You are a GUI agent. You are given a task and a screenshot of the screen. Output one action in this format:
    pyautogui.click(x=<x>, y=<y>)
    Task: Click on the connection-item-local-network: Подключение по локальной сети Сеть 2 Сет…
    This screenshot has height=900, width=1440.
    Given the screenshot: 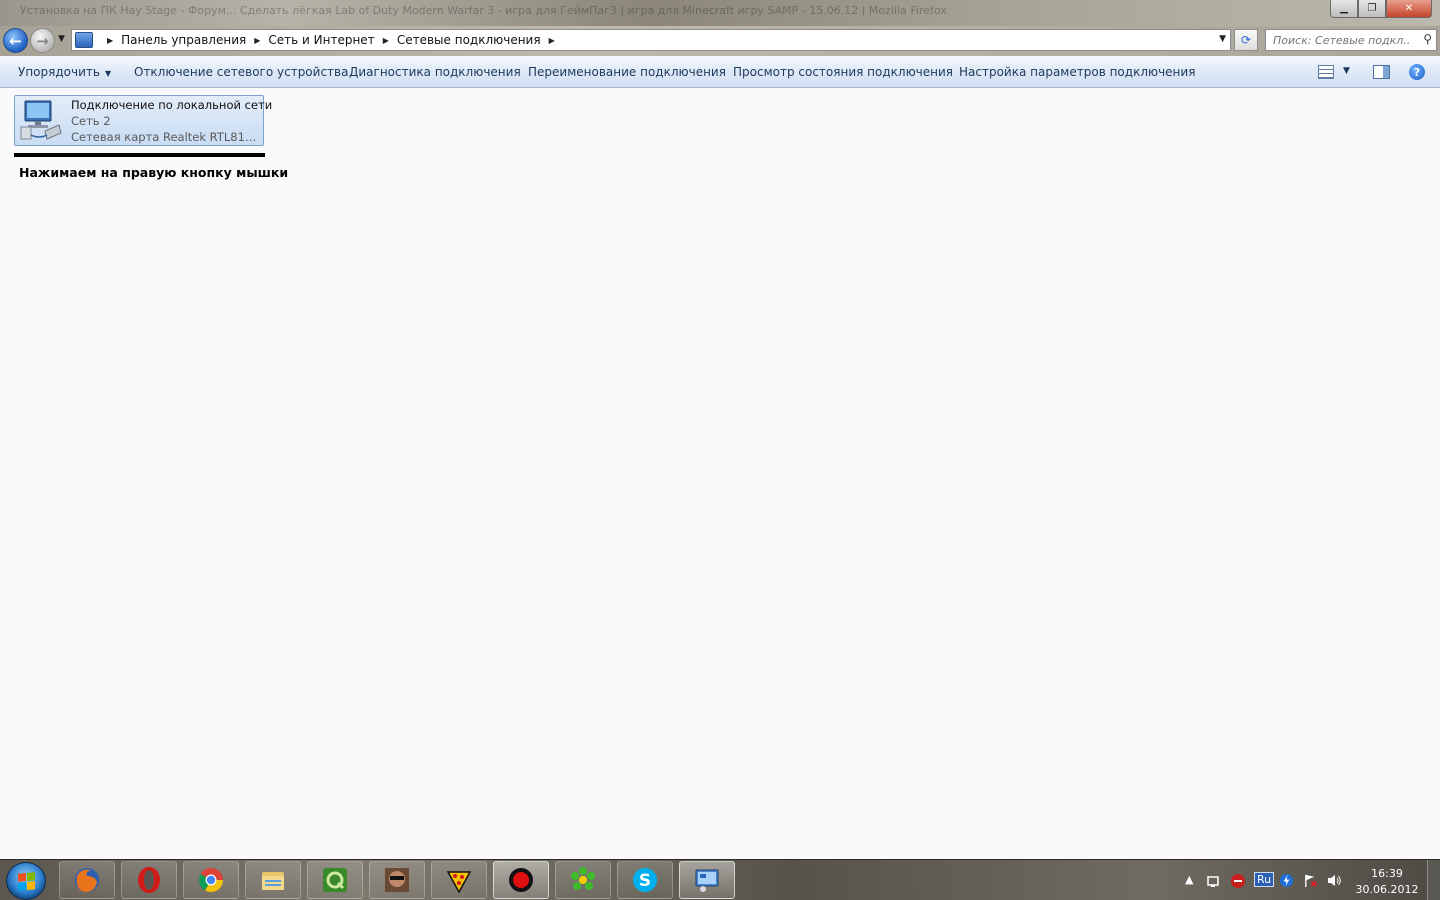 What is the action you would take?
    pyautogui.click(x=143, y=120)
    